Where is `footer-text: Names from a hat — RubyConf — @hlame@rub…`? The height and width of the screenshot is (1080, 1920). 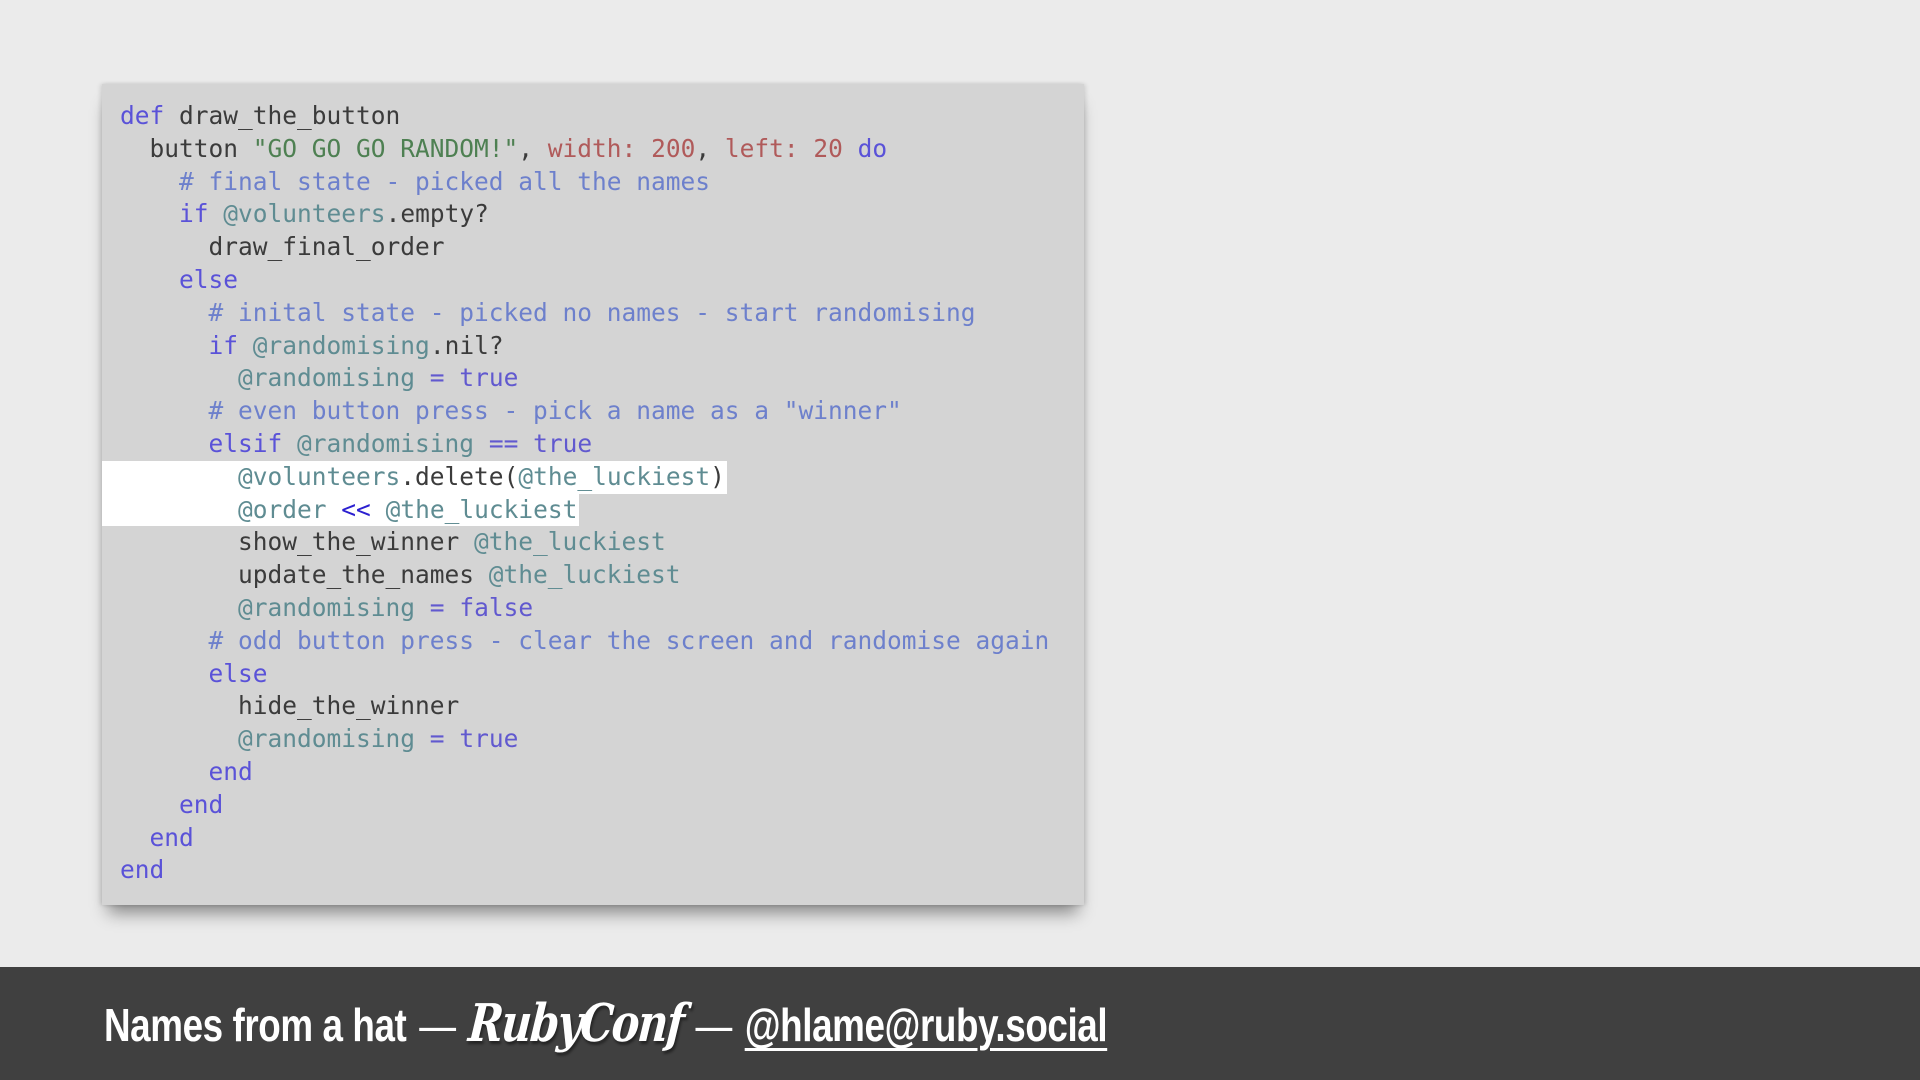
footer-text: Names from a hat — RubyConf — @hlame@rub… is located at coordinates (606, 1023).